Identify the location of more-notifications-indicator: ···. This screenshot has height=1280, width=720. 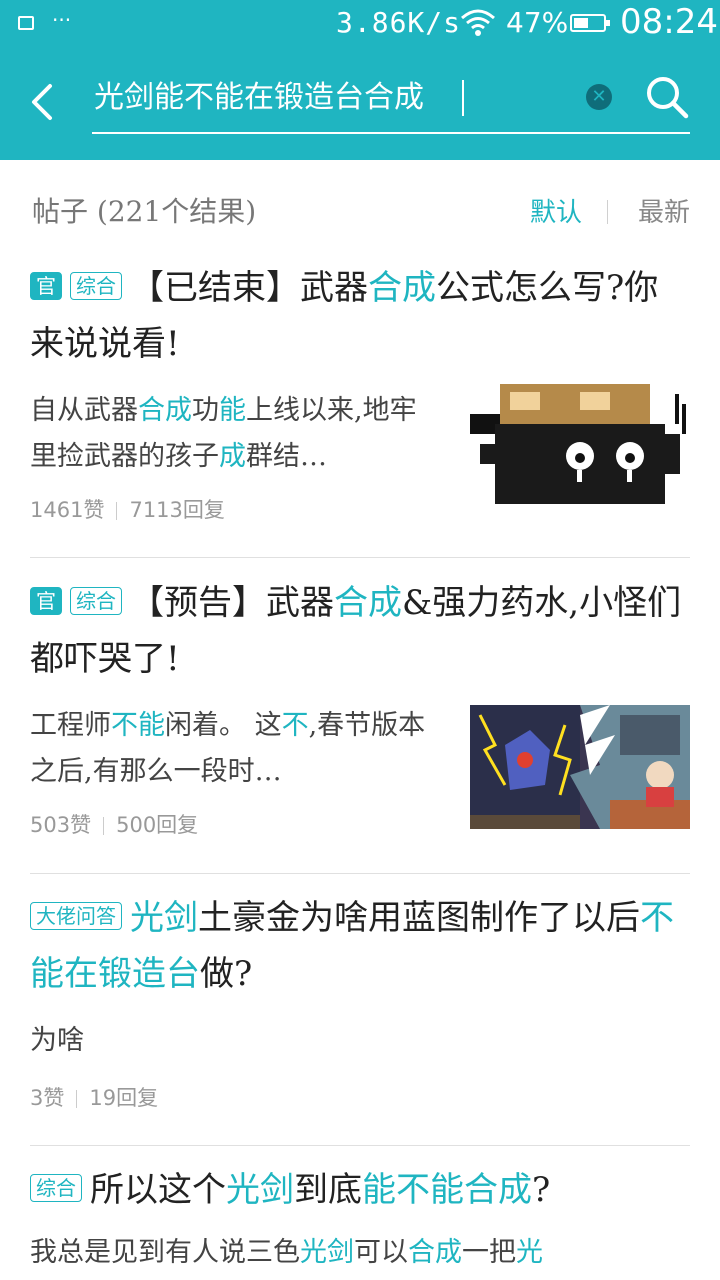
(62, 20).